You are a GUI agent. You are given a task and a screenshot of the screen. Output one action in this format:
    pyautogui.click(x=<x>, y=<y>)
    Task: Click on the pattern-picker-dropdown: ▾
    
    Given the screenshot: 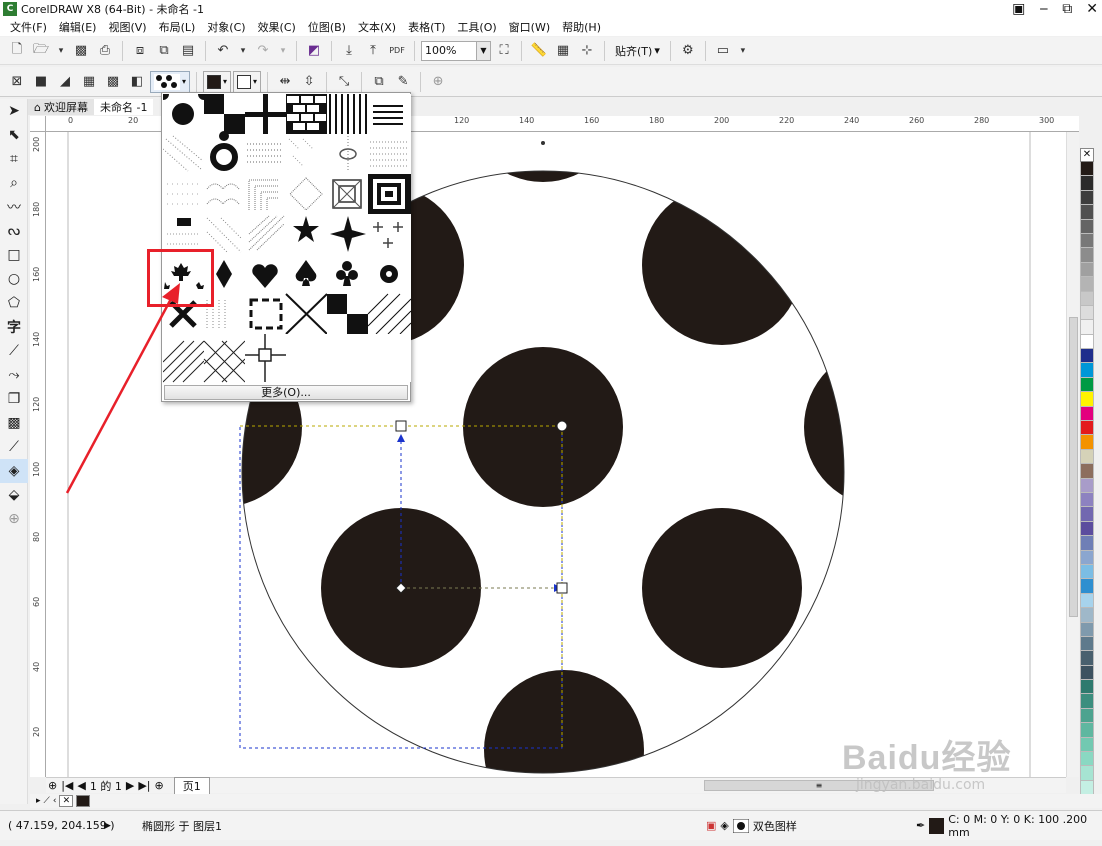 What is the action you would take?
    pyautogui.click(x=170, y=81)
    